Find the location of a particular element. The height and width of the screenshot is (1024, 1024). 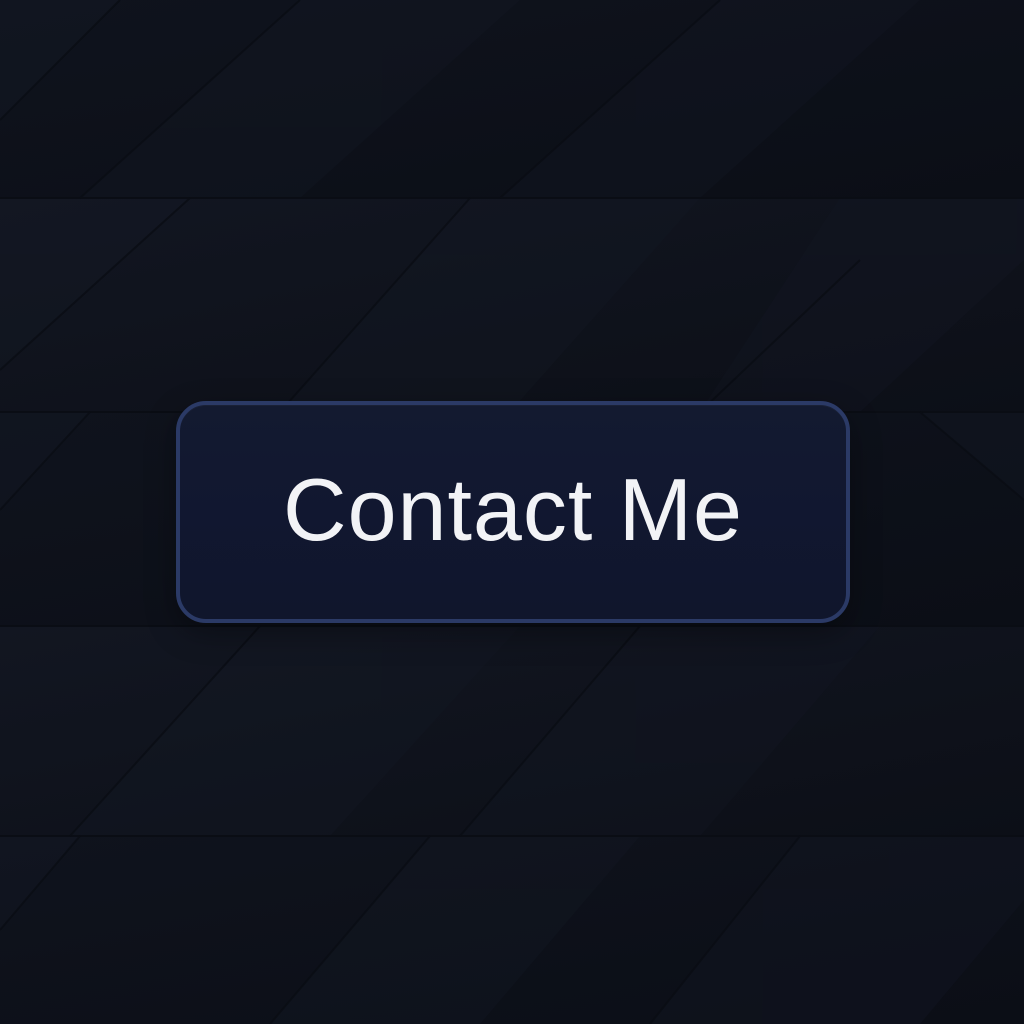

contact-me-button: Contact Me is located at coordinates (513, 512).